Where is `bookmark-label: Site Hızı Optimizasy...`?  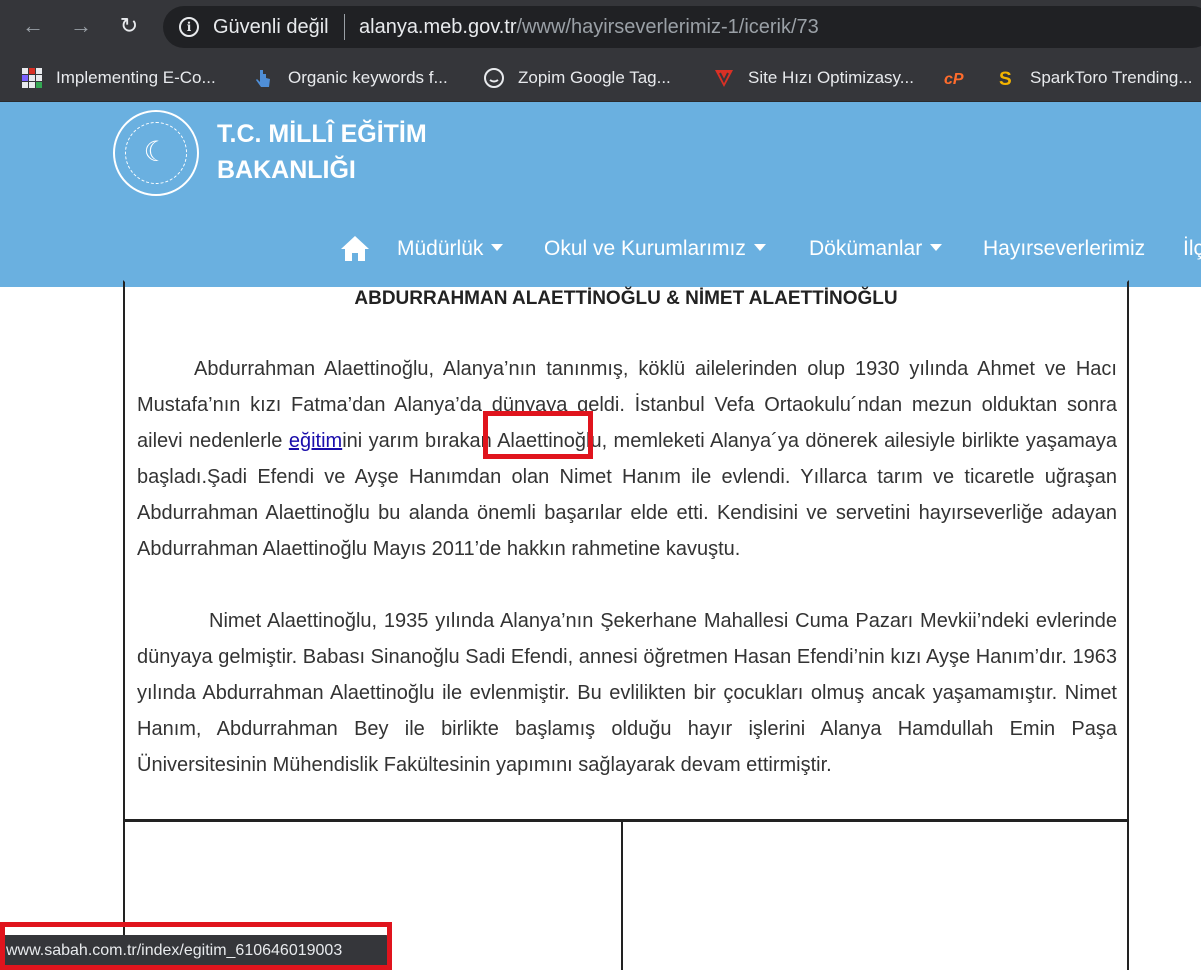 bookmark-label: Site Hızı Optimizasy... is located at coordinates (831, 77).